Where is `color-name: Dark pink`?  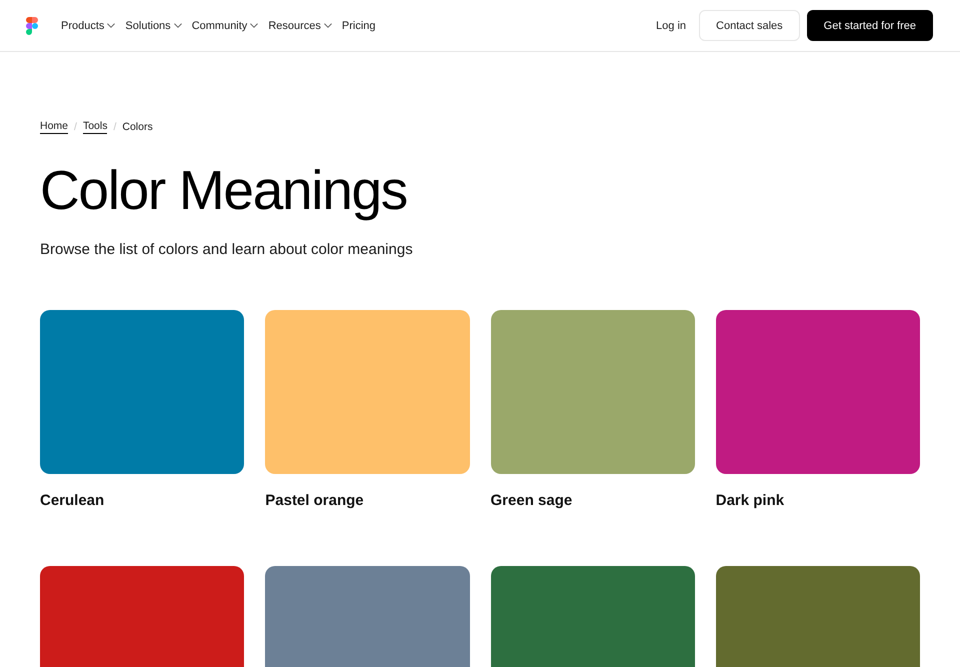 color-name: Dark pink is located at coordinates (818, 501).